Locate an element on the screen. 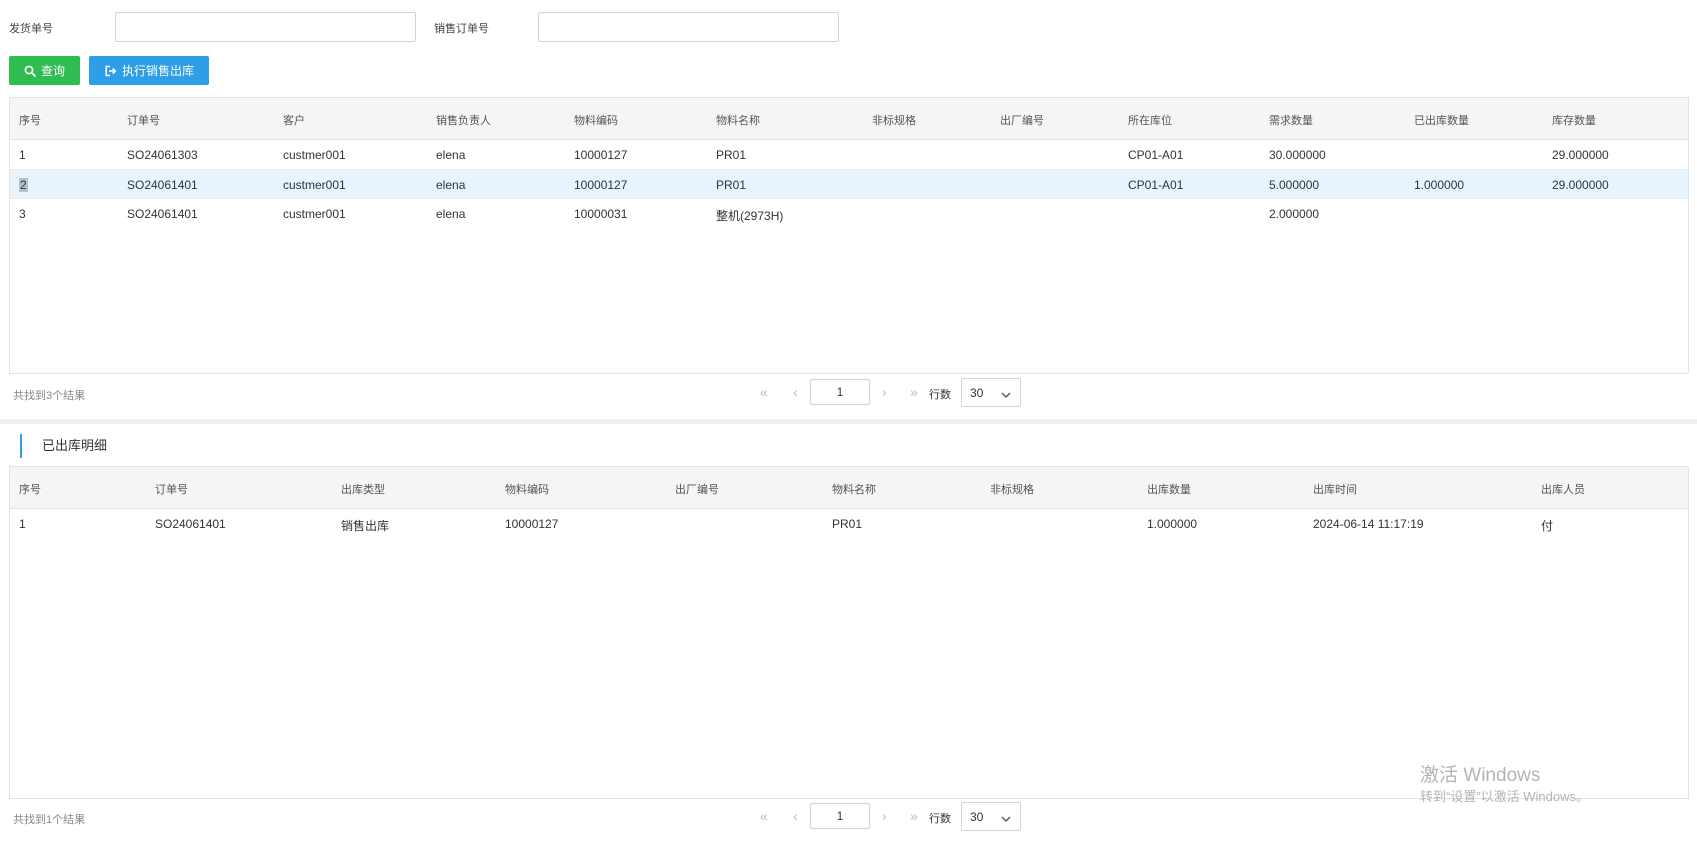 This screenshot has height=842, width=1697. search-bar: 发货单号 销售订单号 is located at coordinates (450, 27).